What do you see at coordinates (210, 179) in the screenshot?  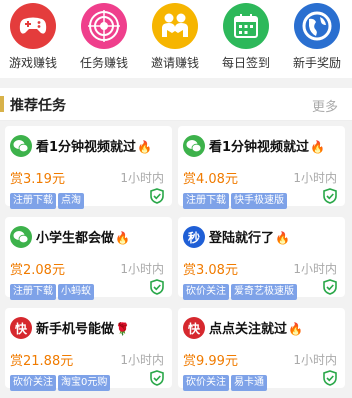 I see `task-reward: 赏4.08元` at bounding box center [210, 179].